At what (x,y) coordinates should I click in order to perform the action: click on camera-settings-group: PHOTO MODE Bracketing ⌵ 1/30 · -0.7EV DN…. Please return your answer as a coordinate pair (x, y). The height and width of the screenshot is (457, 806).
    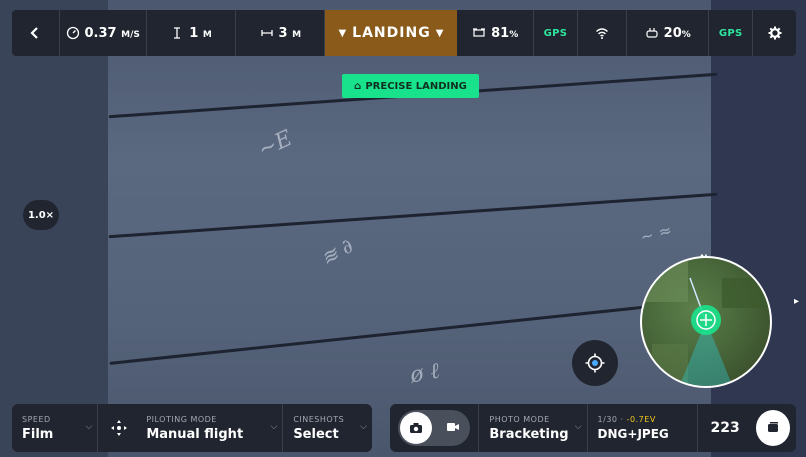
    Looking at the image, I should click on (593, 428).